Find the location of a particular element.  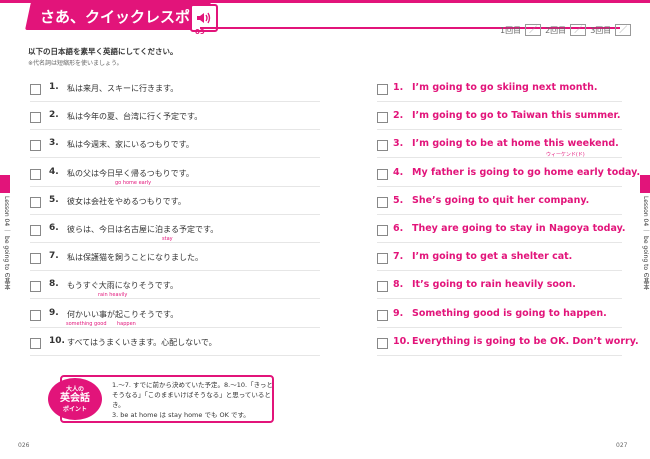

question-japanese: 彼女は会社をやめるつもりです。 is located at coordinates (126, 201).